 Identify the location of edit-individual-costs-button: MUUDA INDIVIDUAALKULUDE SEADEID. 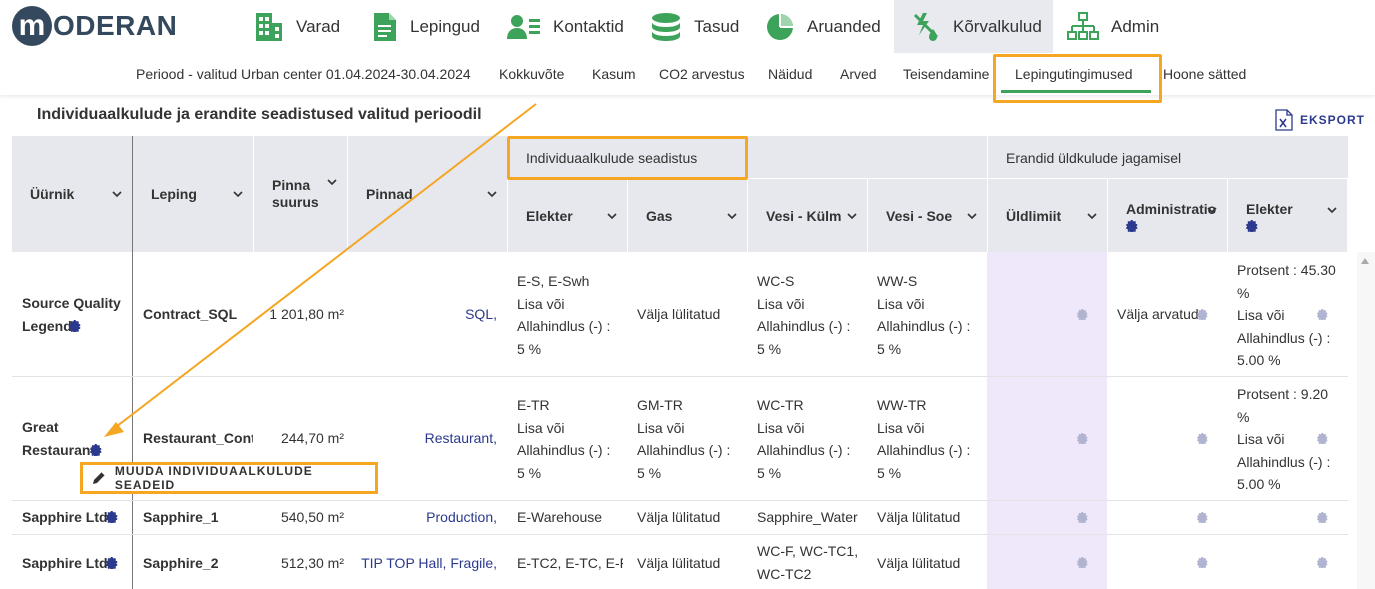
(229, 478).